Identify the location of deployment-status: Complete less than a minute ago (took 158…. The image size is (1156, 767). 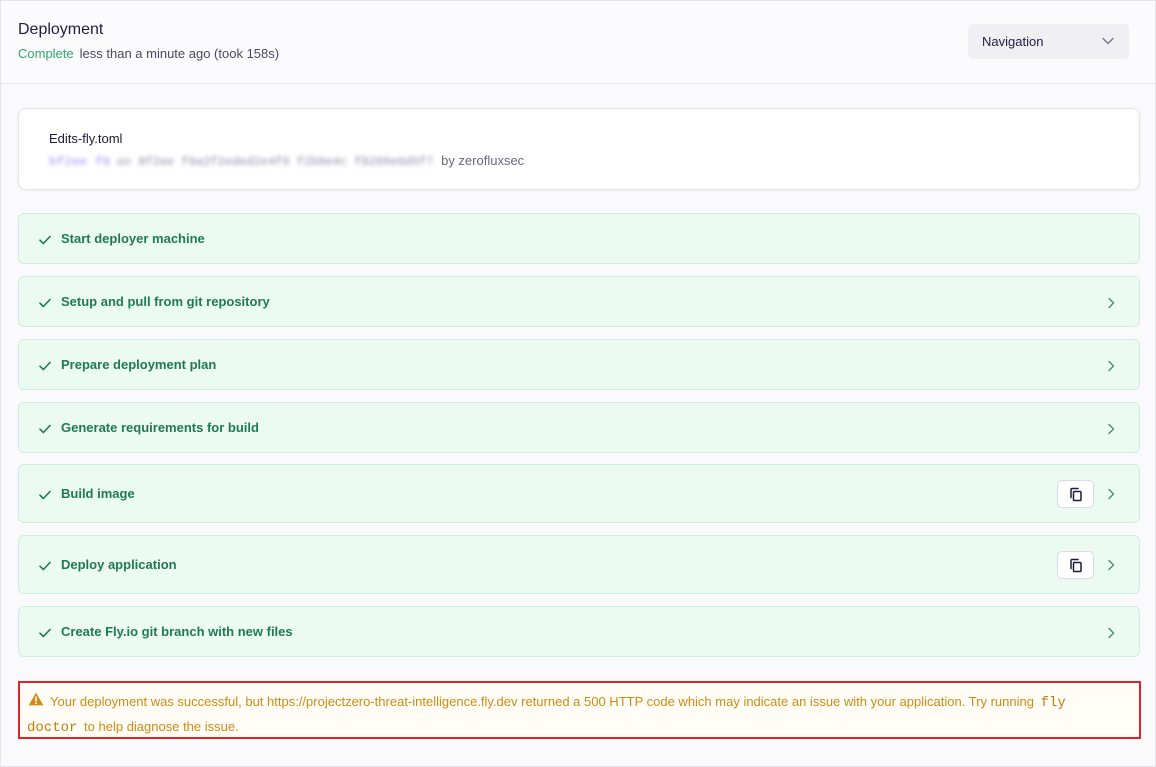
(148, 53).